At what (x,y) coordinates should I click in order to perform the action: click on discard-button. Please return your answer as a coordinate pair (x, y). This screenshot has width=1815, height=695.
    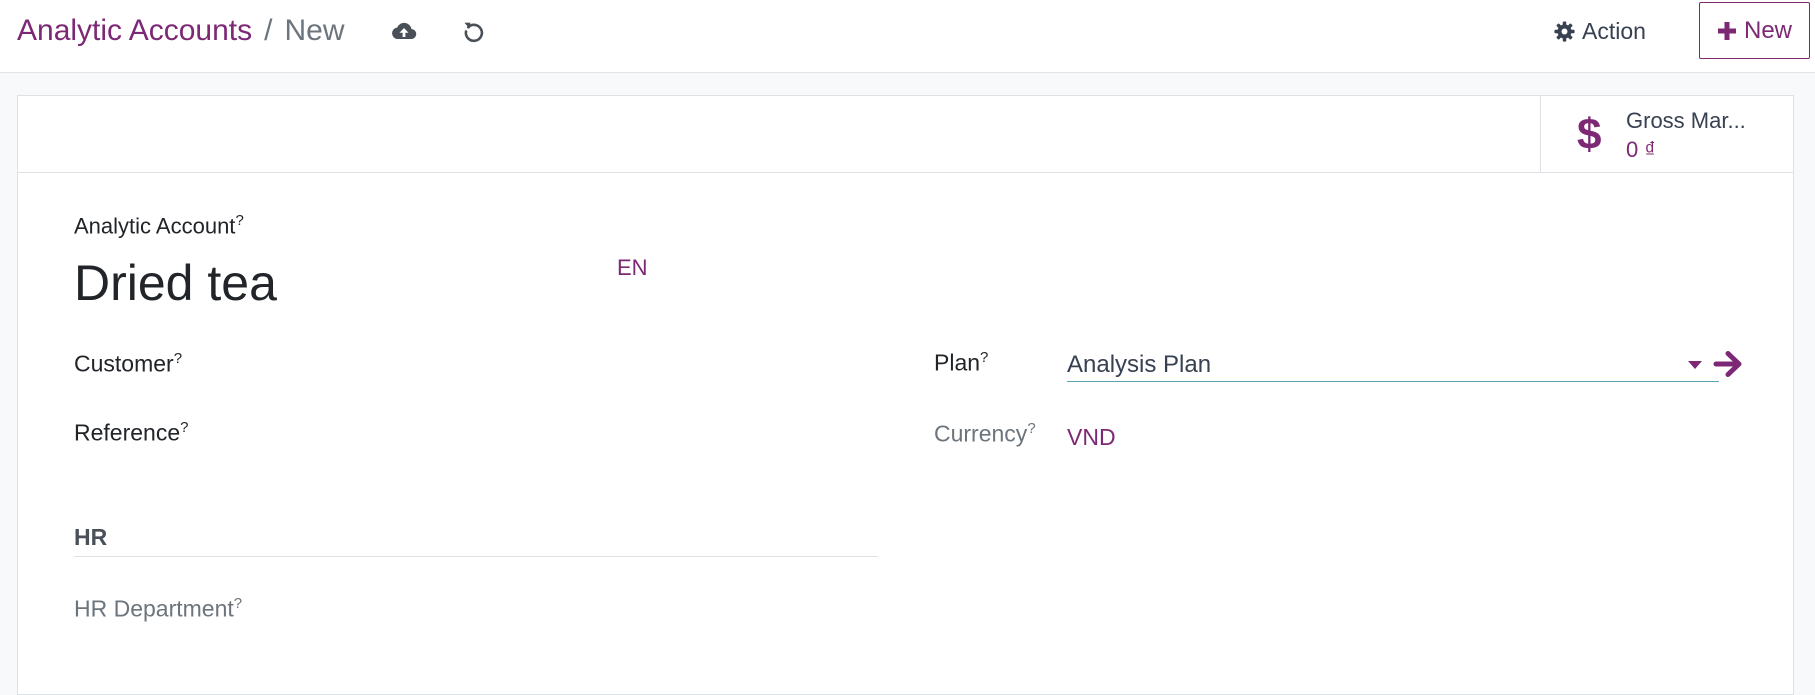
    Looking at the image, I should click on (474, 31).